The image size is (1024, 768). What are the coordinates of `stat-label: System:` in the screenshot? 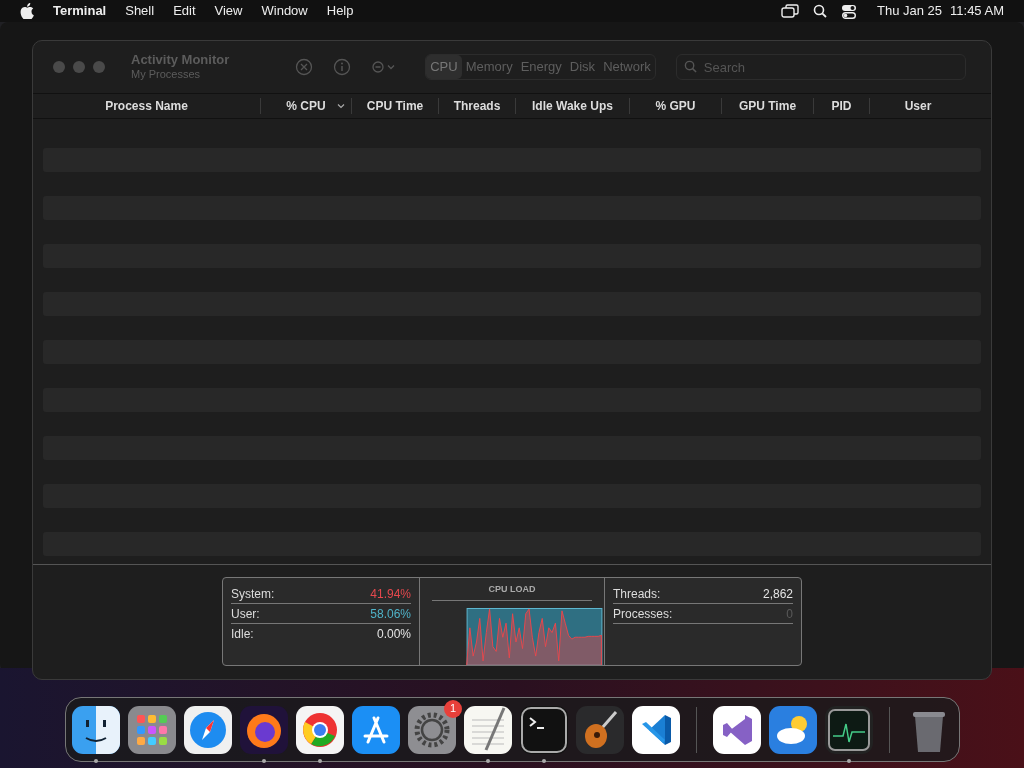 It's located at (253, 594).